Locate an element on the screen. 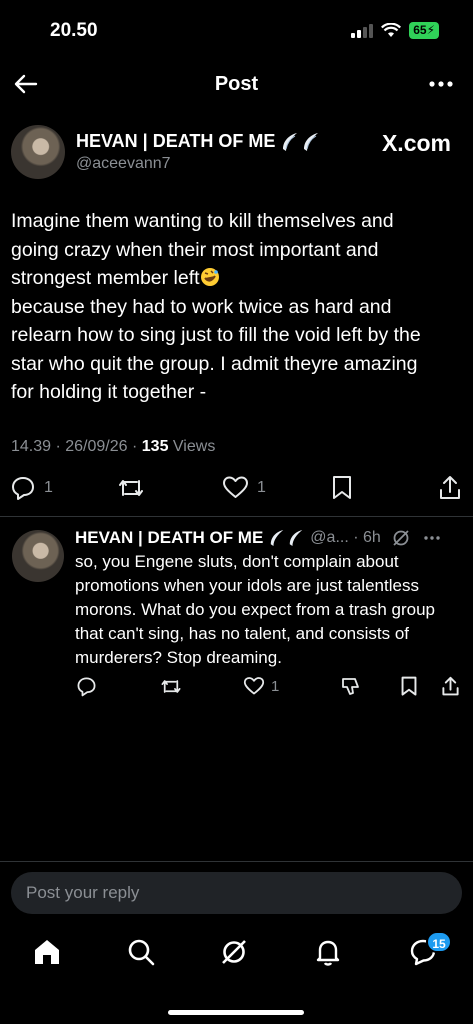 The width and height of the screenshot is (473, 1024). reply-count: 1 is located at coordinates (48, 487).